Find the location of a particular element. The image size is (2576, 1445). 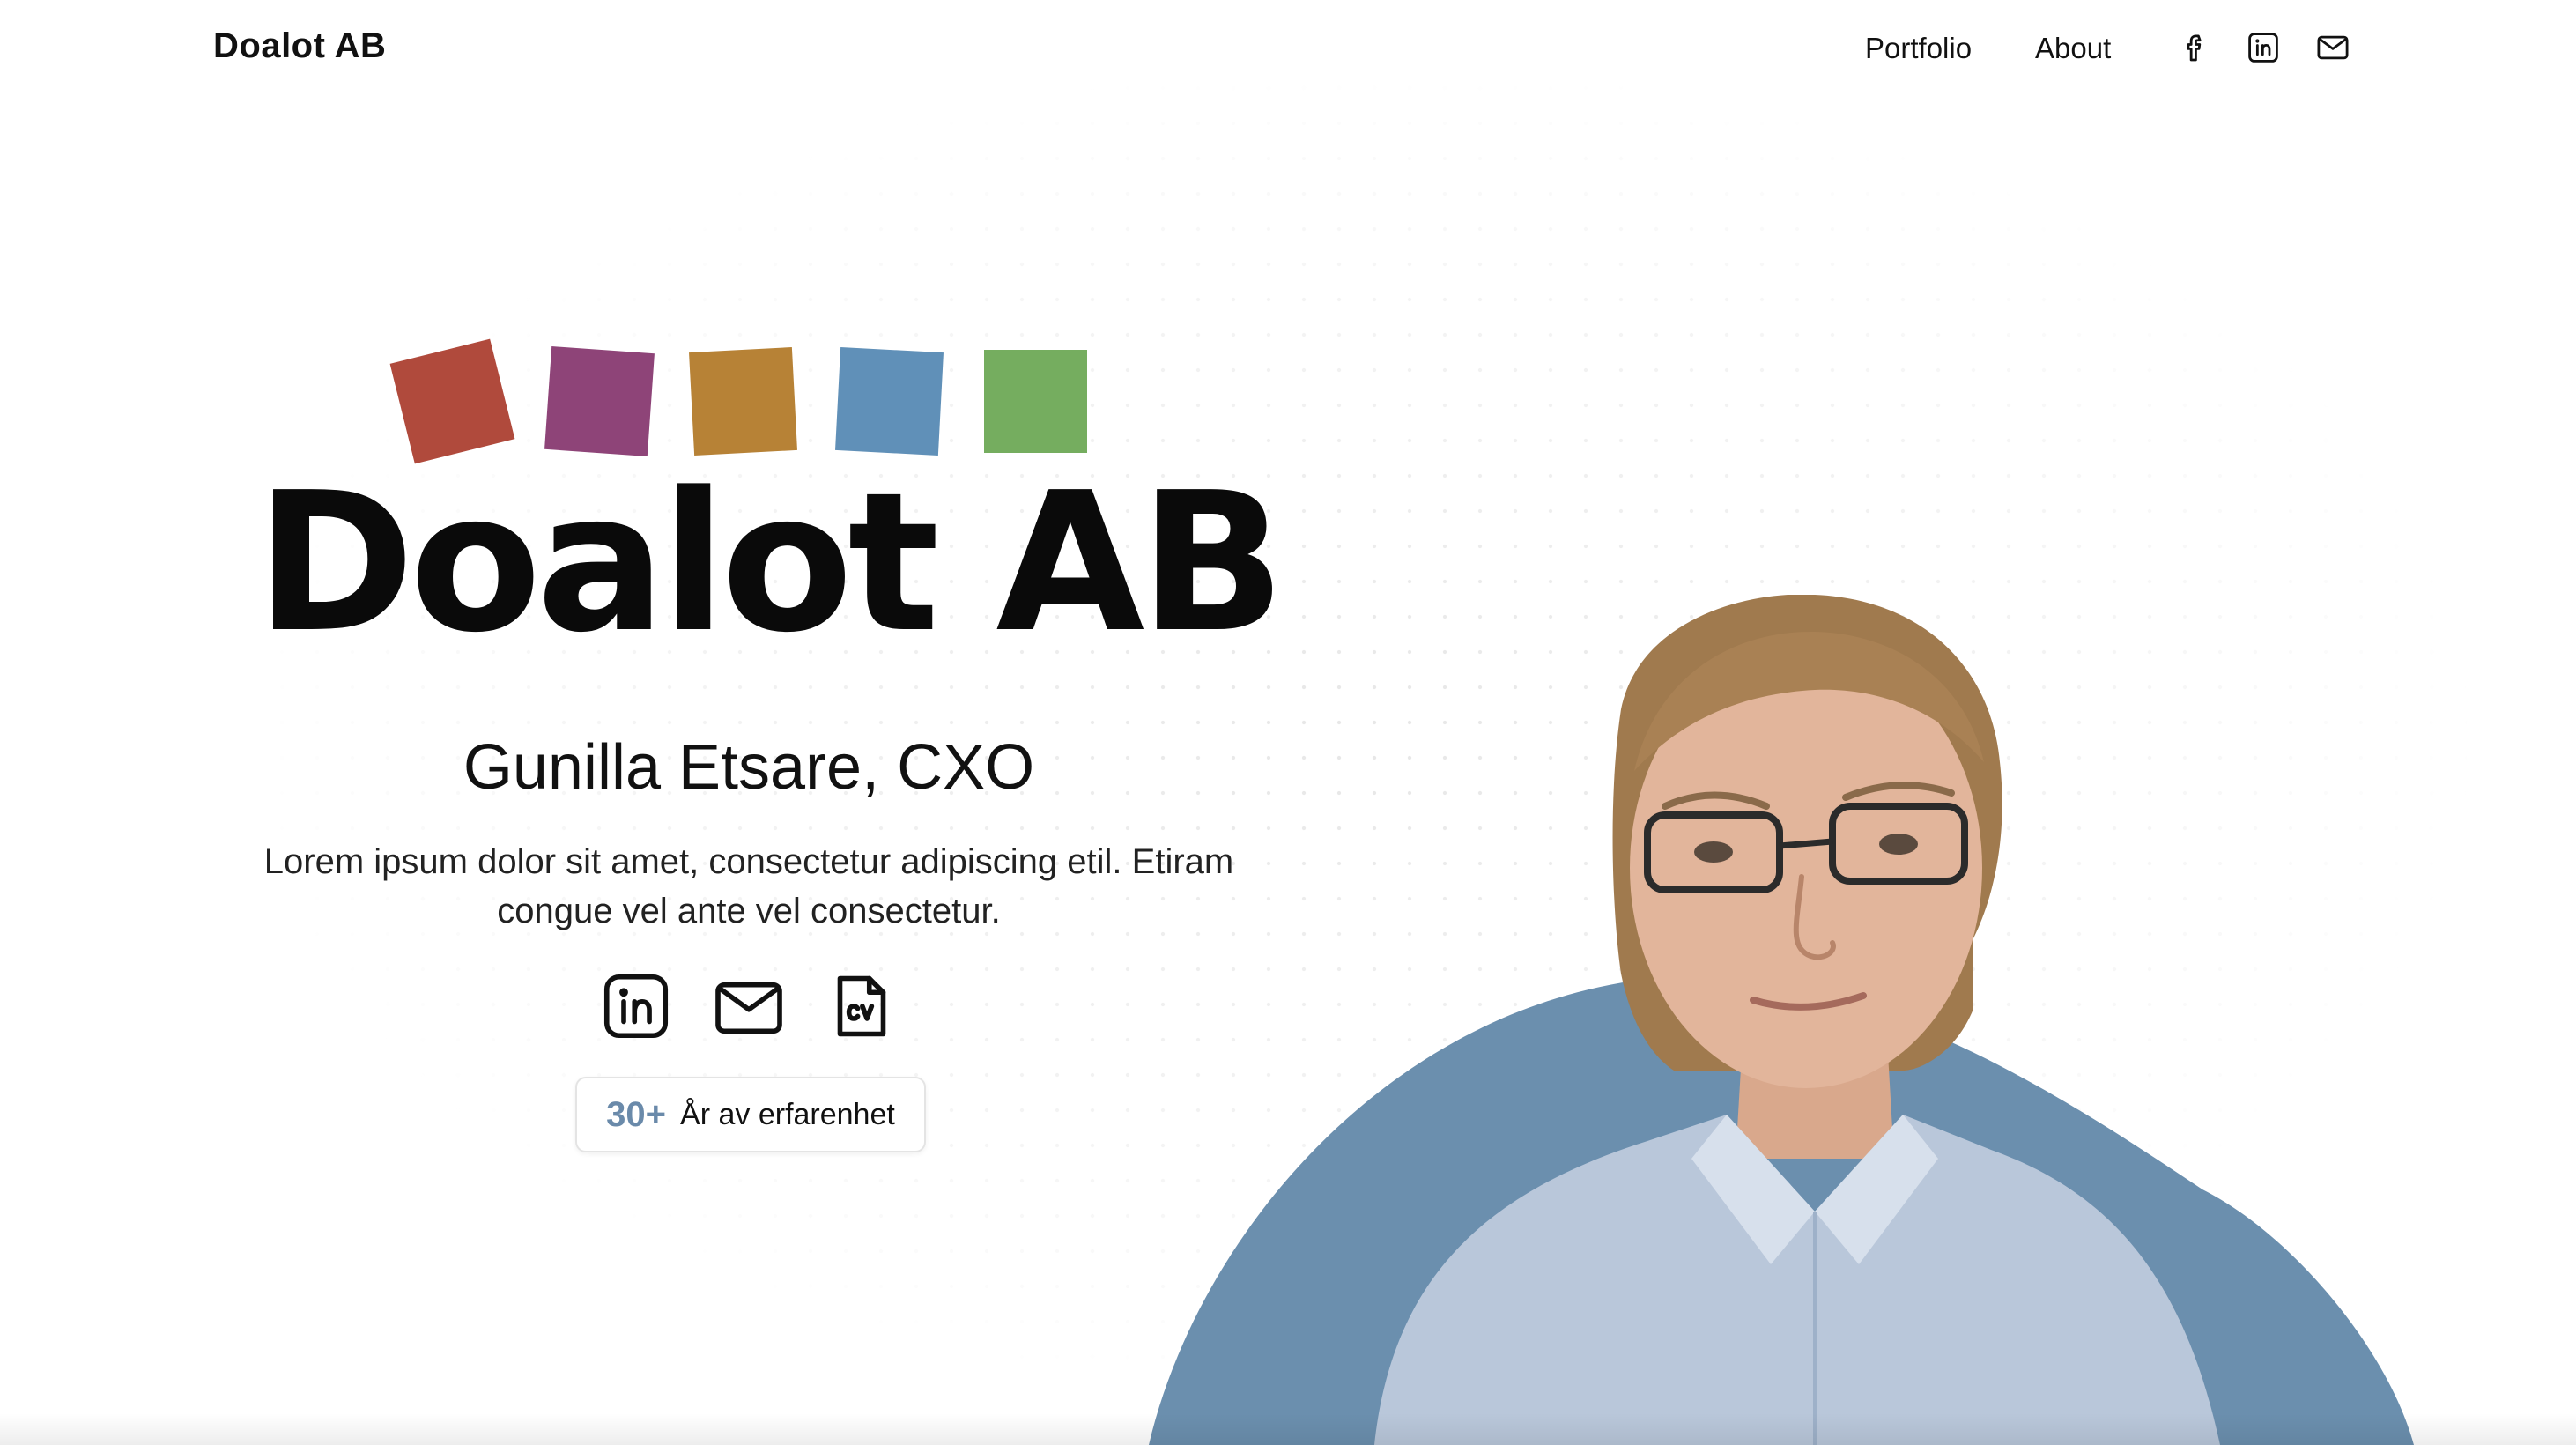

logo-square-blue is located at coordinates (890, 401).